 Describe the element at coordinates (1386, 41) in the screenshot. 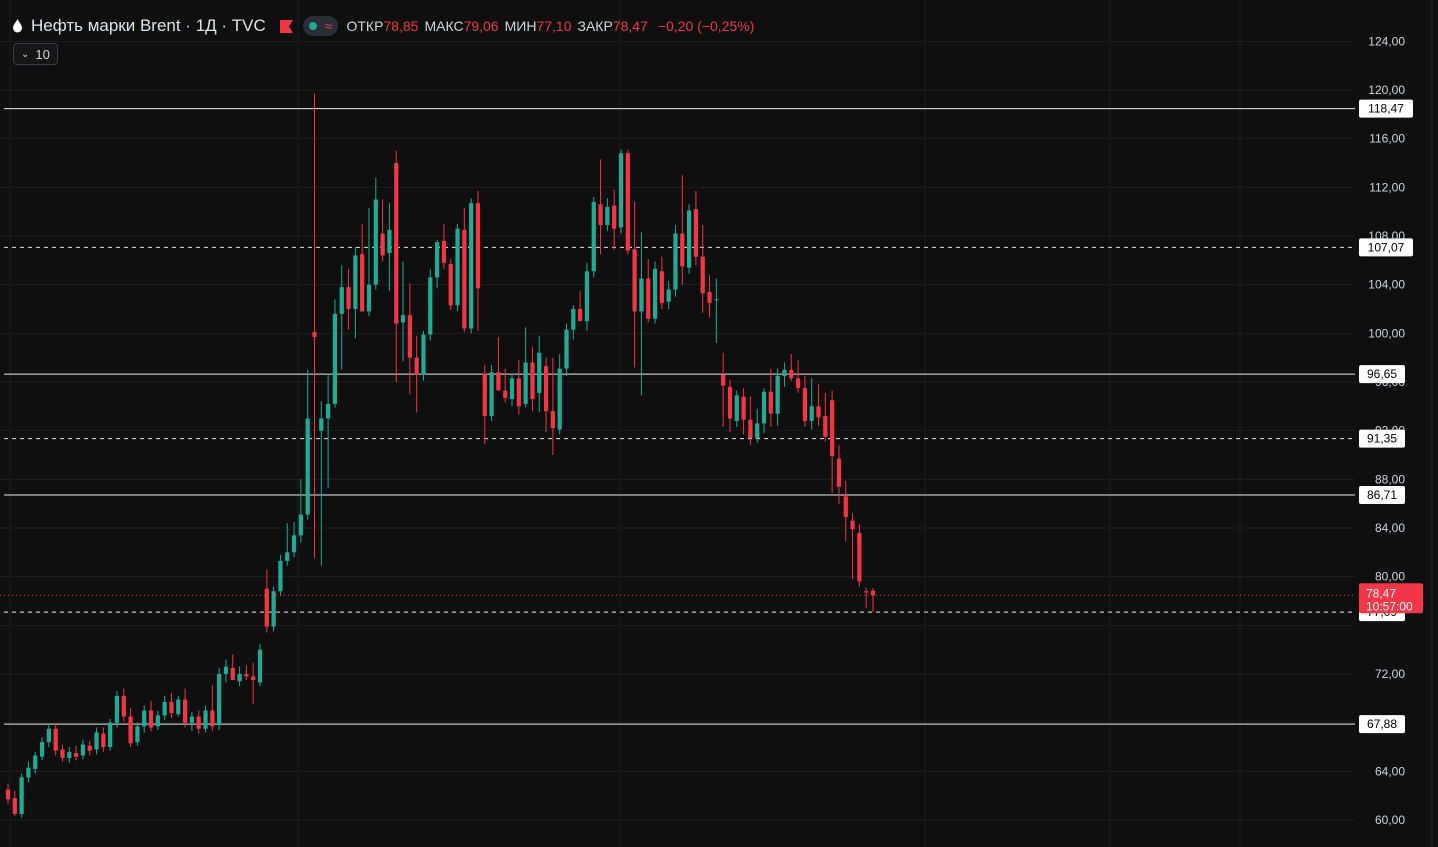

I see `y-tick-label: 124,00` at that location.